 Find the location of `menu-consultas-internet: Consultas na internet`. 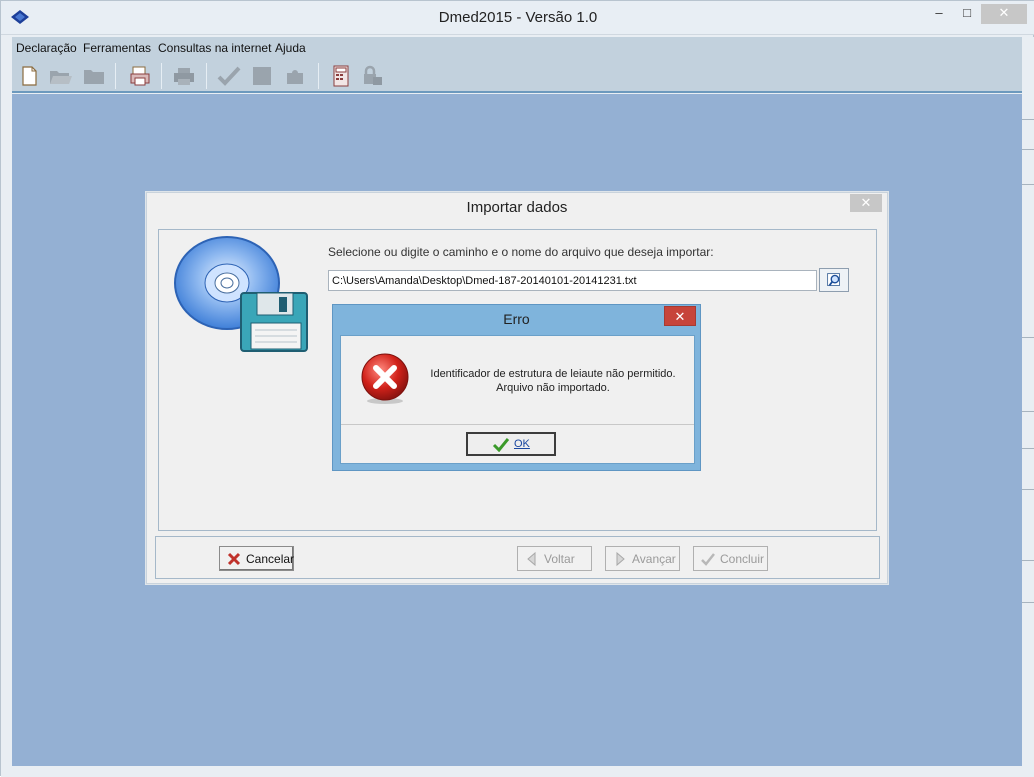

menu-consultas-internet: Consultas na internet is located at coordinates (214, 48).